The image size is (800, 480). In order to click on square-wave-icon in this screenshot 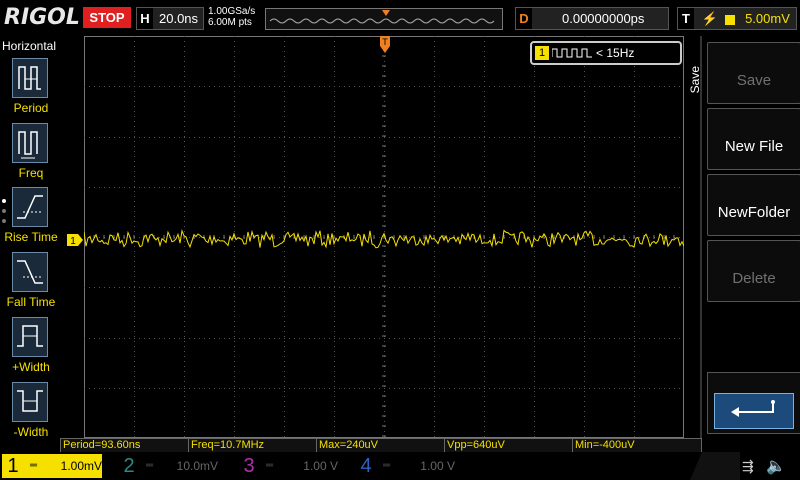, I will do `click(572, 53)`.